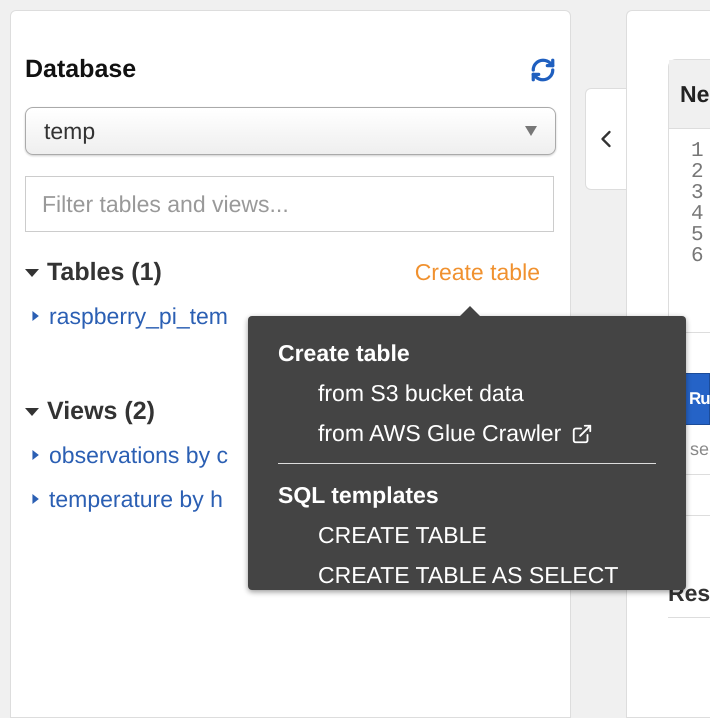  I want to click on menu-heading: SQL templates, so click(359, 495).